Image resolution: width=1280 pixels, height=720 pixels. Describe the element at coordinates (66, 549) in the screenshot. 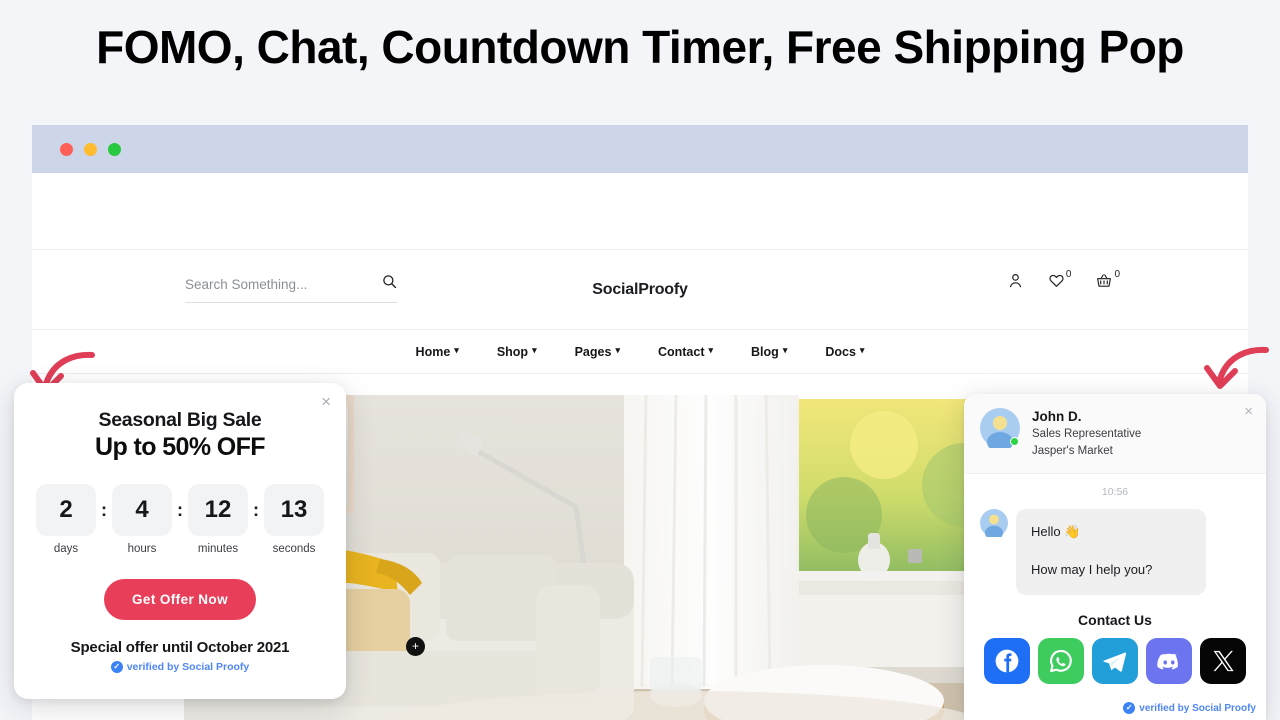

I see `timer-label: days` at that location.